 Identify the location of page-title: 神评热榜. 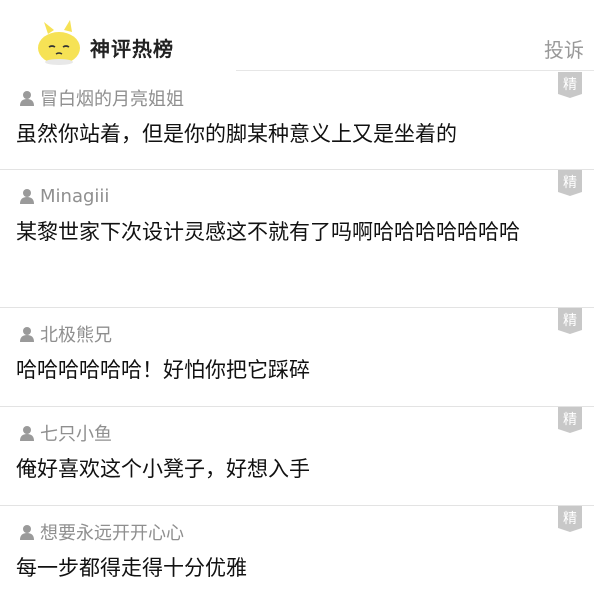
(132, 49).